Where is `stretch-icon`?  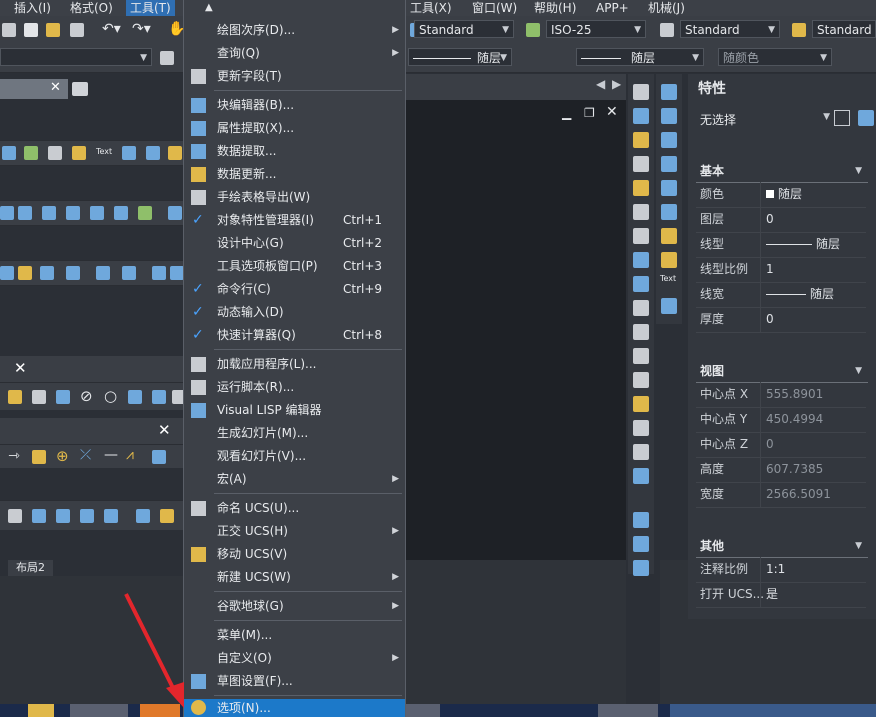 stretch-icon is located at coordinates (641, 284).